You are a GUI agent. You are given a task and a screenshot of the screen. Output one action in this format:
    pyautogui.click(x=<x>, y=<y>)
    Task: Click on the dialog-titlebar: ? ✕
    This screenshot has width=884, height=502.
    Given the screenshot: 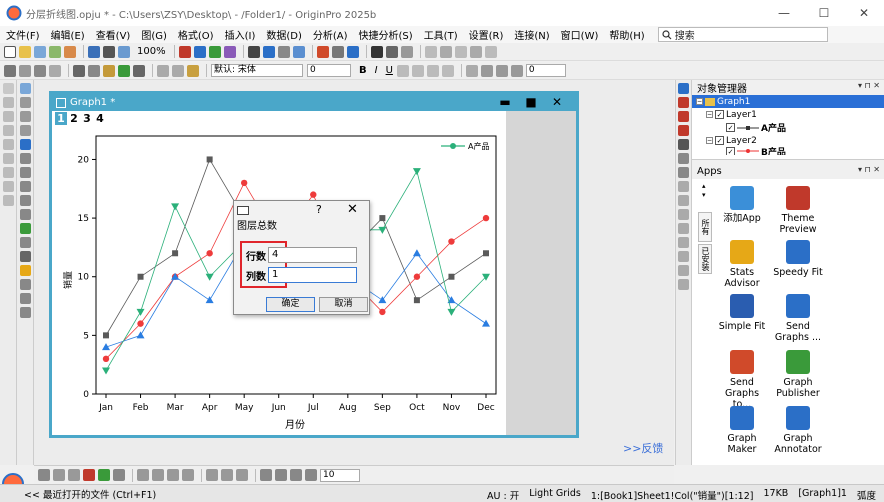 What is the action you would take?
    pyautogui.click(x=301, y=210)
    